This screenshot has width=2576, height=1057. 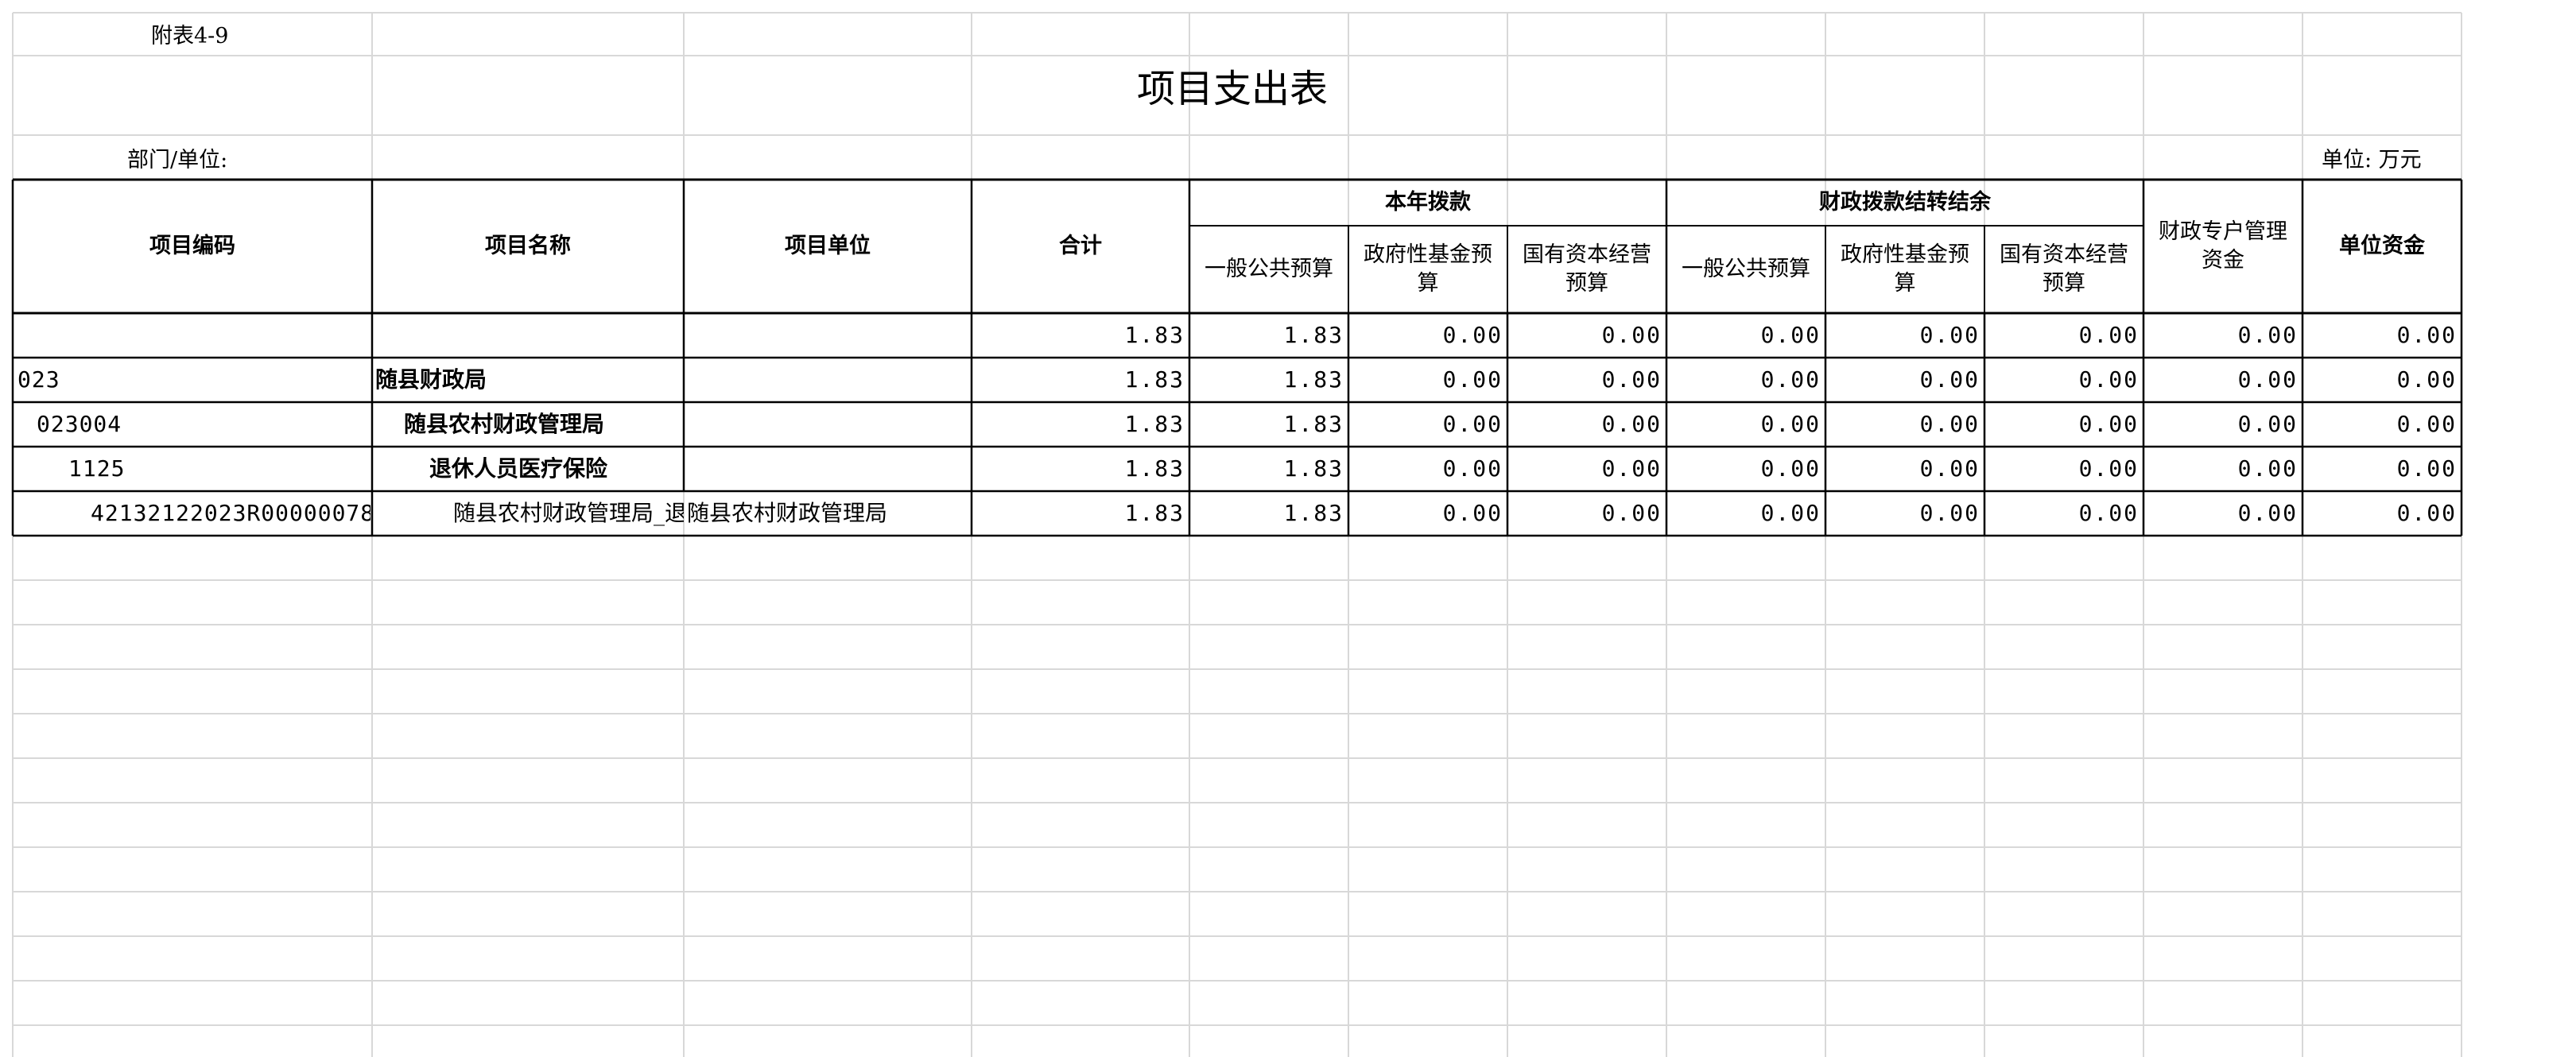 What do you see at coordinates (79, 424) in the screenshot?
I see `row-code: 023004` at bounding box center [79, 424].